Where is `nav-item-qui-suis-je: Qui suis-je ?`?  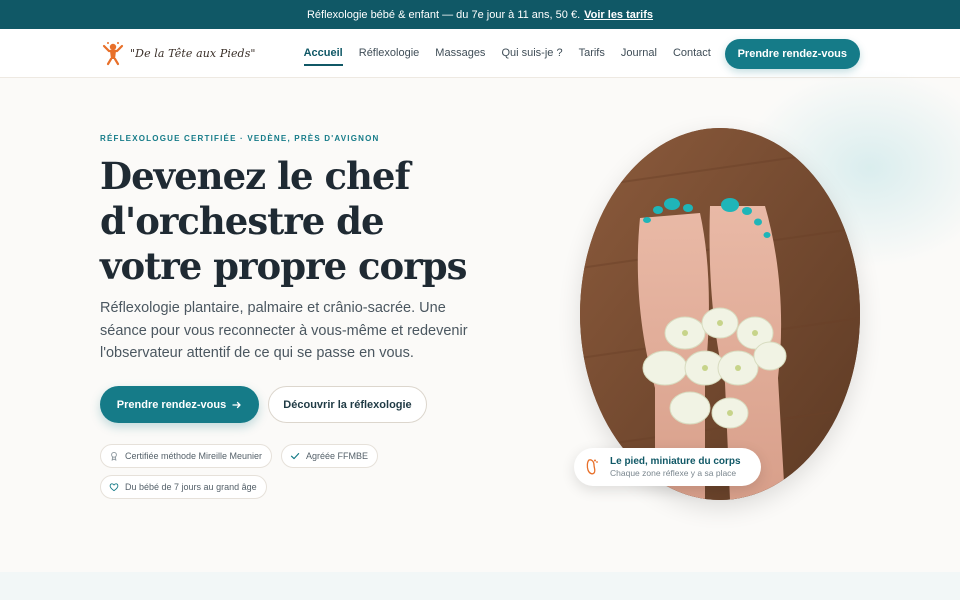
nav-item-qui-suis-je: Qui suis-je ? is located at coordinates (531, 53).